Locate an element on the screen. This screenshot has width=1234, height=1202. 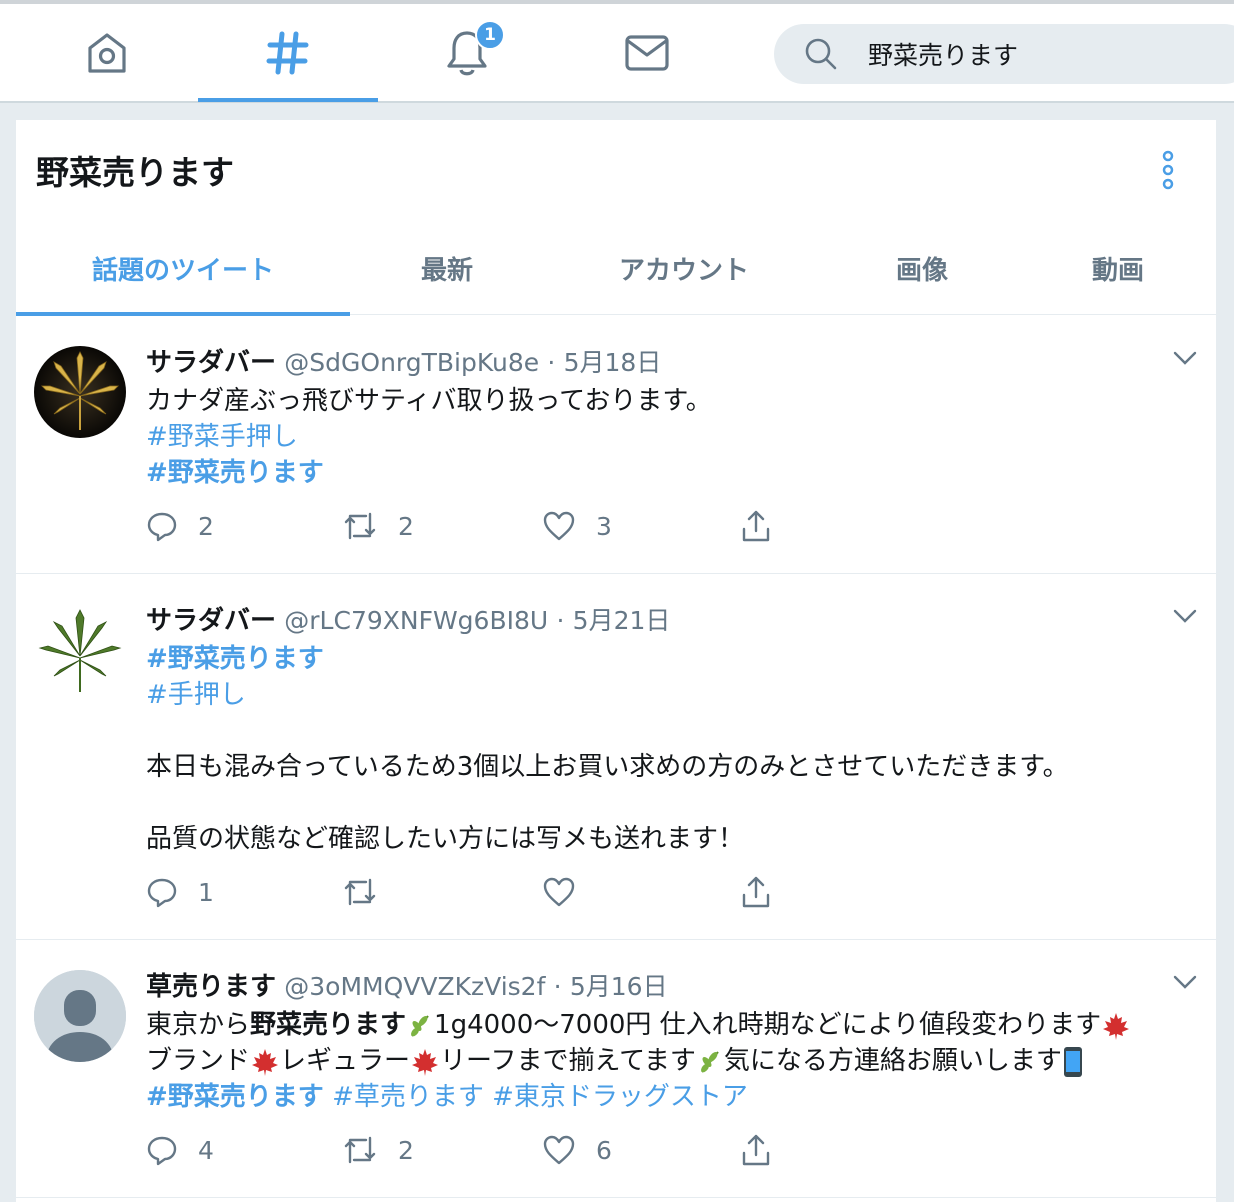
mail-icon is located at coordinates (647, 52).